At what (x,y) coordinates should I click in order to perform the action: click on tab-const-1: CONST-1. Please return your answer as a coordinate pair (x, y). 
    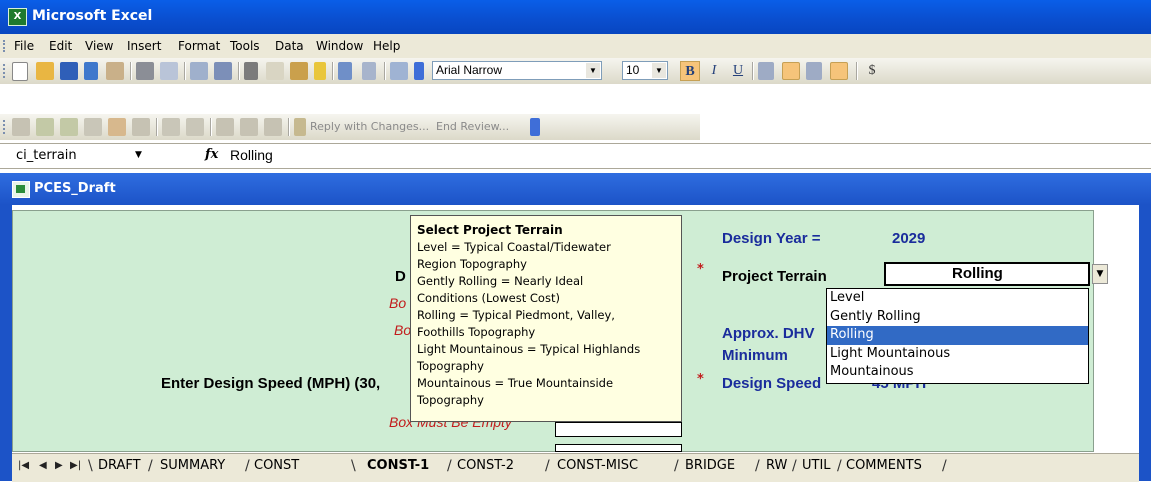
    Looking at the image, I should click on (398, 465).